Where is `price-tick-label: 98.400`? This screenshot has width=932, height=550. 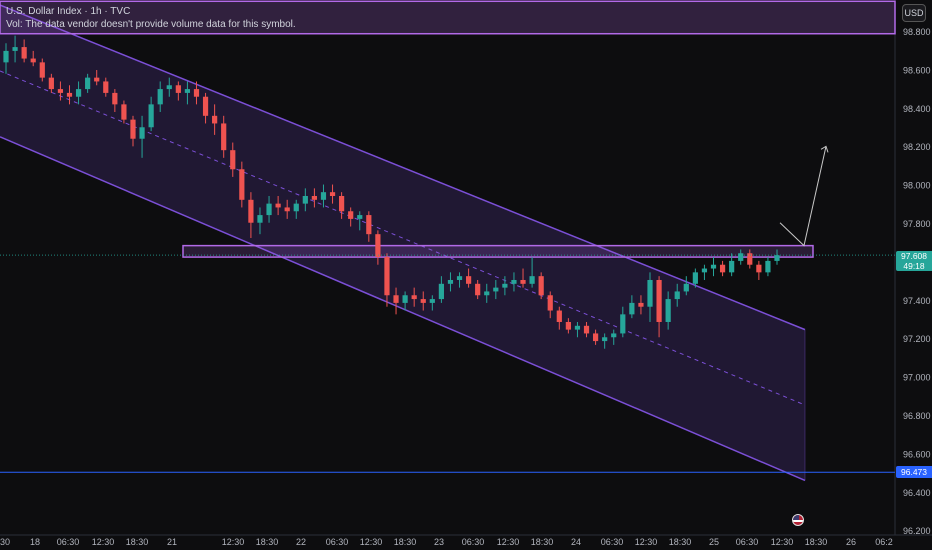
price-tick-label: 98.400 is located at coordinates (917, 109).